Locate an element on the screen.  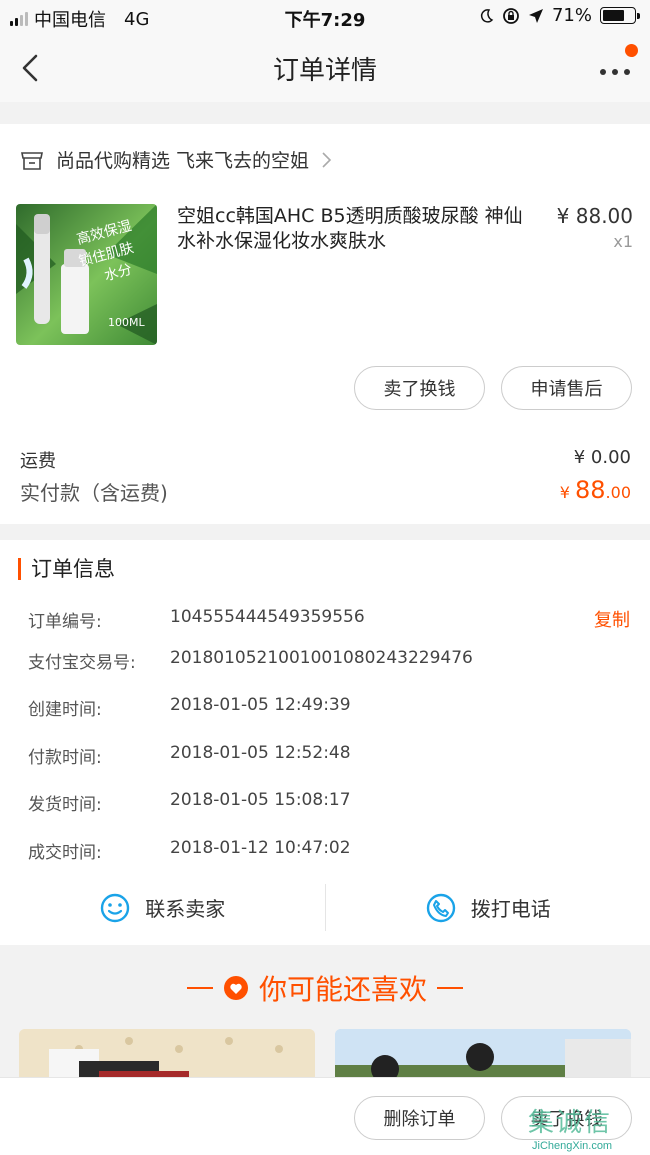
info-label: 付款时间: is located at coordinates (65, 758).